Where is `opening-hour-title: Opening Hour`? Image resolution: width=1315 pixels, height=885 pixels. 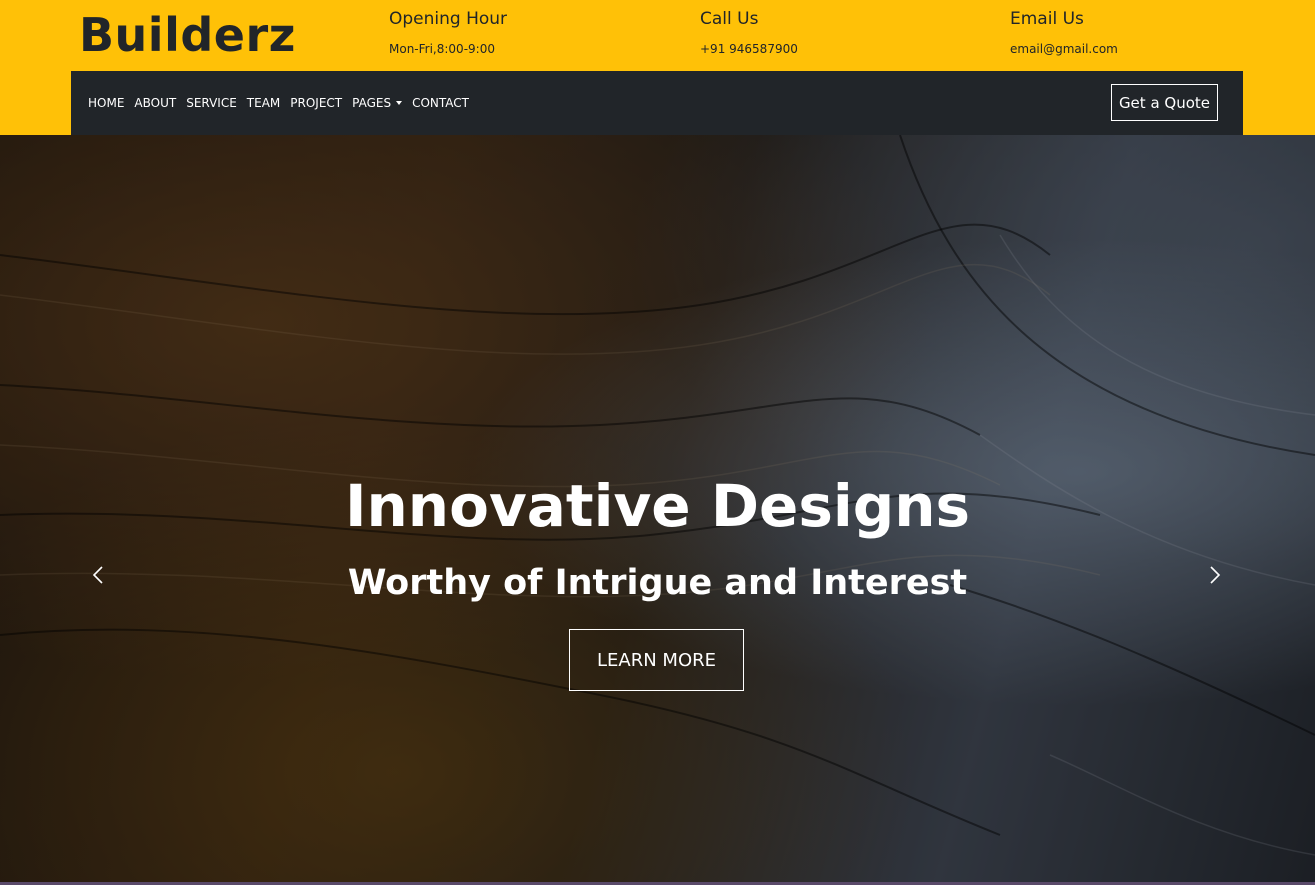 opening-hour-title: Opening Hour is located at coordinates (448, 19).